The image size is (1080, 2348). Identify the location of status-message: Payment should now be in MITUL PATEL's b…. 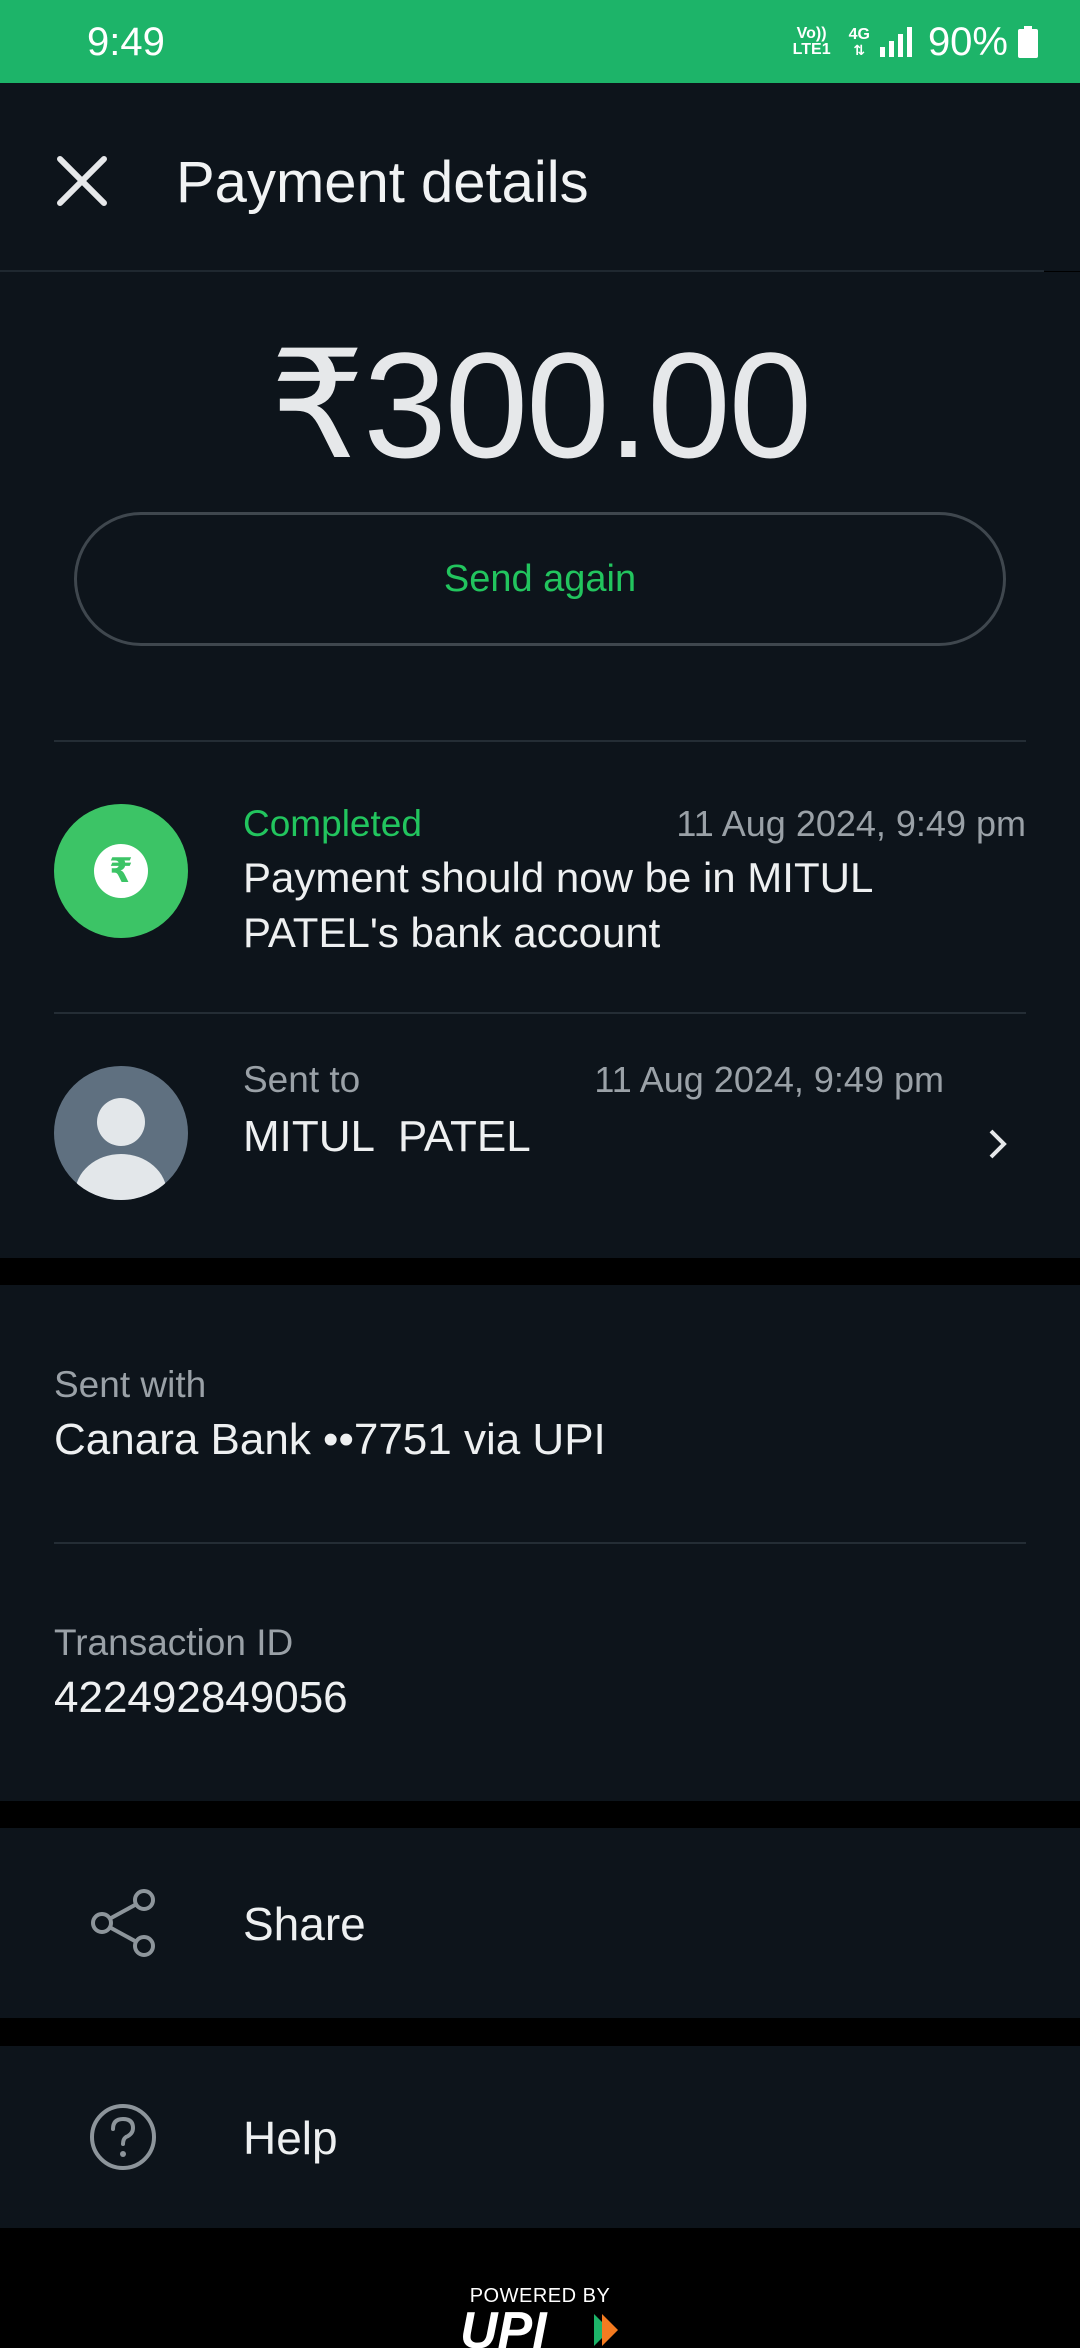
(557, 905).